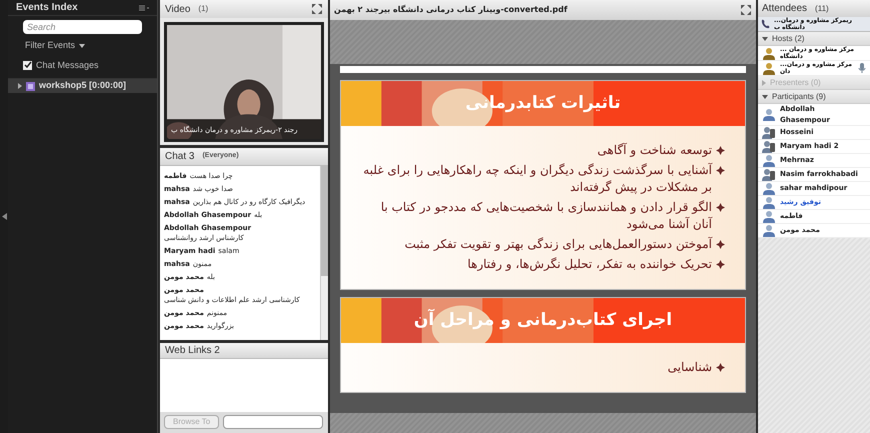 The height and width of the screenshot is (433, 870). Describe the element at coordinates (785, 9) in the screenshot. I see `panel-title: Attendees` at that location.